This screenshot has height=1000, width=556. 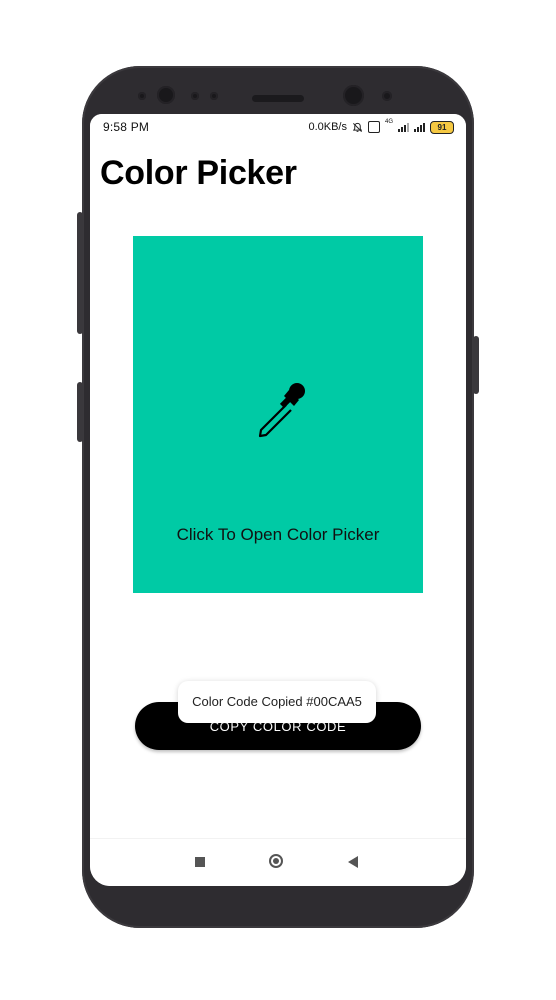 What do you see at coordinates (381, 127) in the screenshot?
I see `status-icons: 0.0KB/s 4G 91` at bounding box center [381, 127].